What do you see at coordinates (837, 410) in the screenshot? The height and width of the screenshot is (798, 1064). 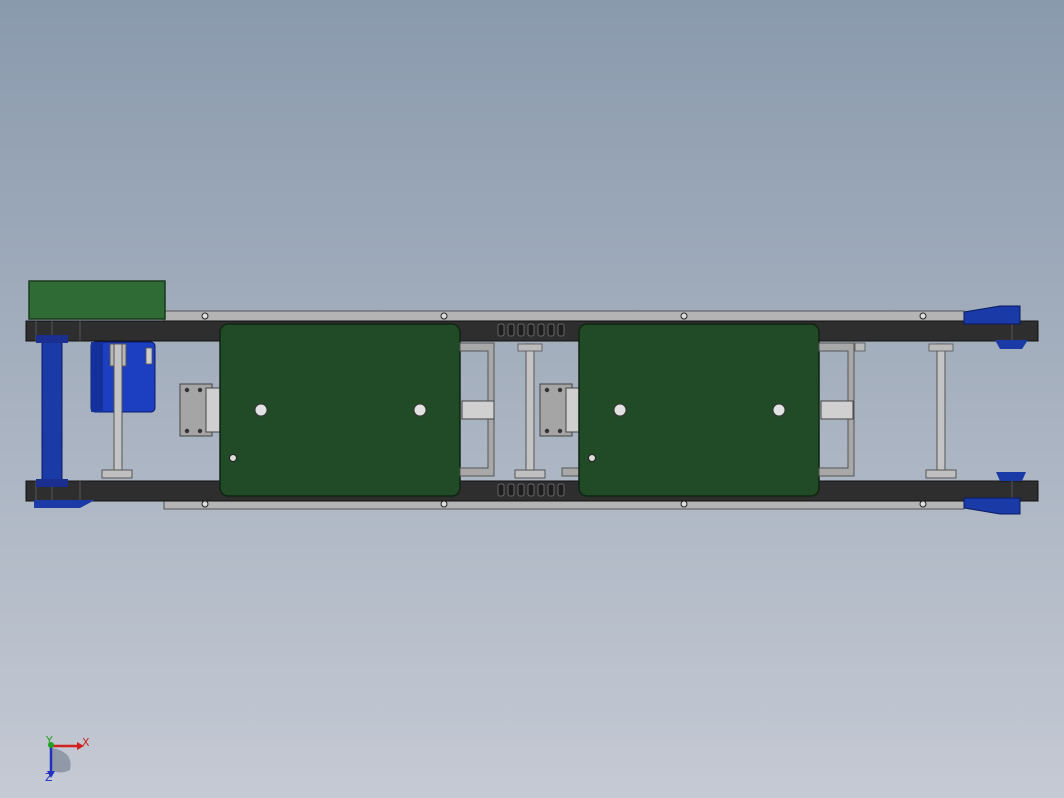 I see `mid-bracket-right` at bounding box center [837, 410].